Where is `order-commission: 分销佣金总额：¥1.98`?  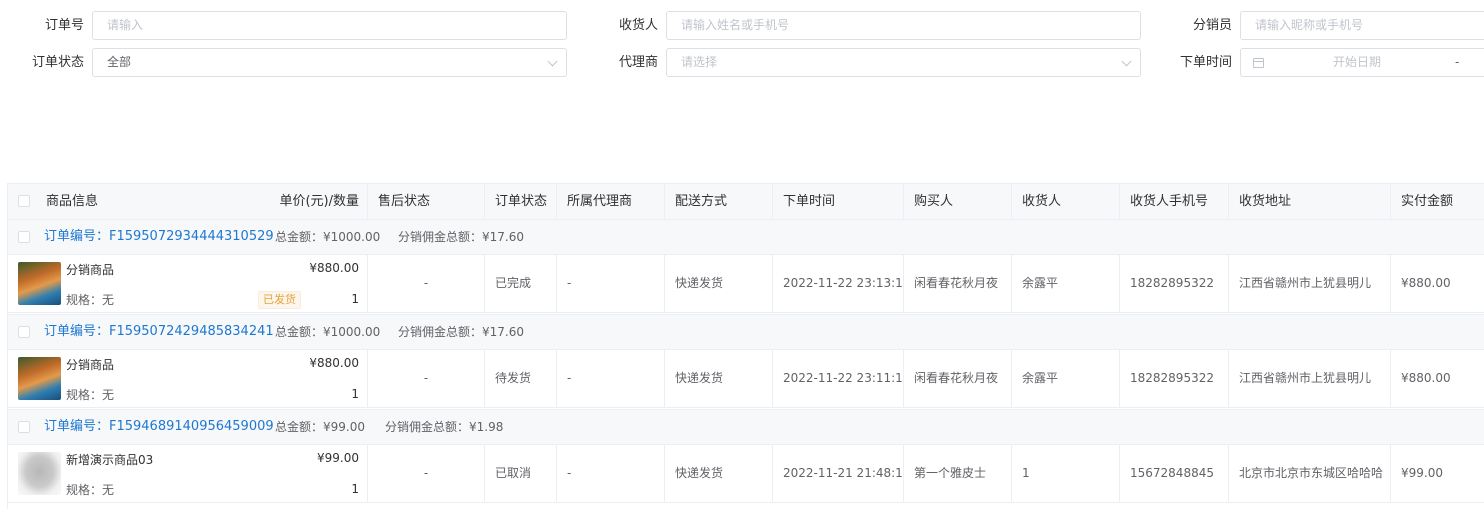 order-commission: 分销佣金总额：¥1.98 is located at coordinates (444, 427).